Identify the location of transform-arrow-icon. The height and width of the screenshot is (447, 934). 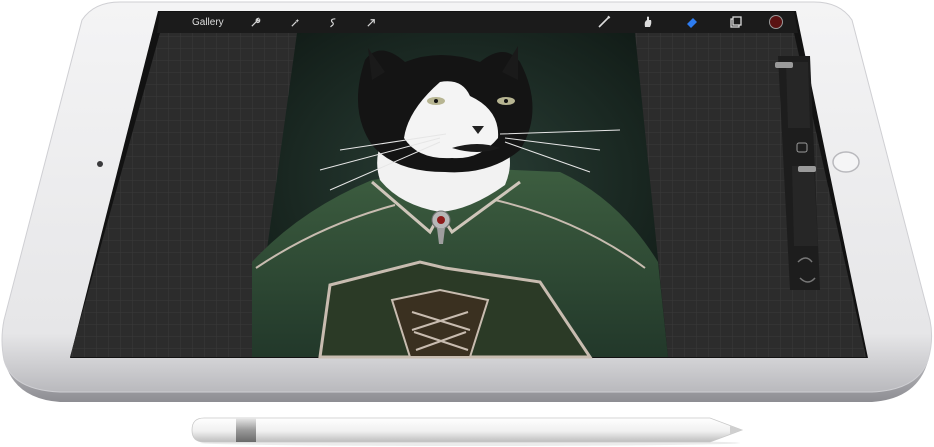
(372, 22).